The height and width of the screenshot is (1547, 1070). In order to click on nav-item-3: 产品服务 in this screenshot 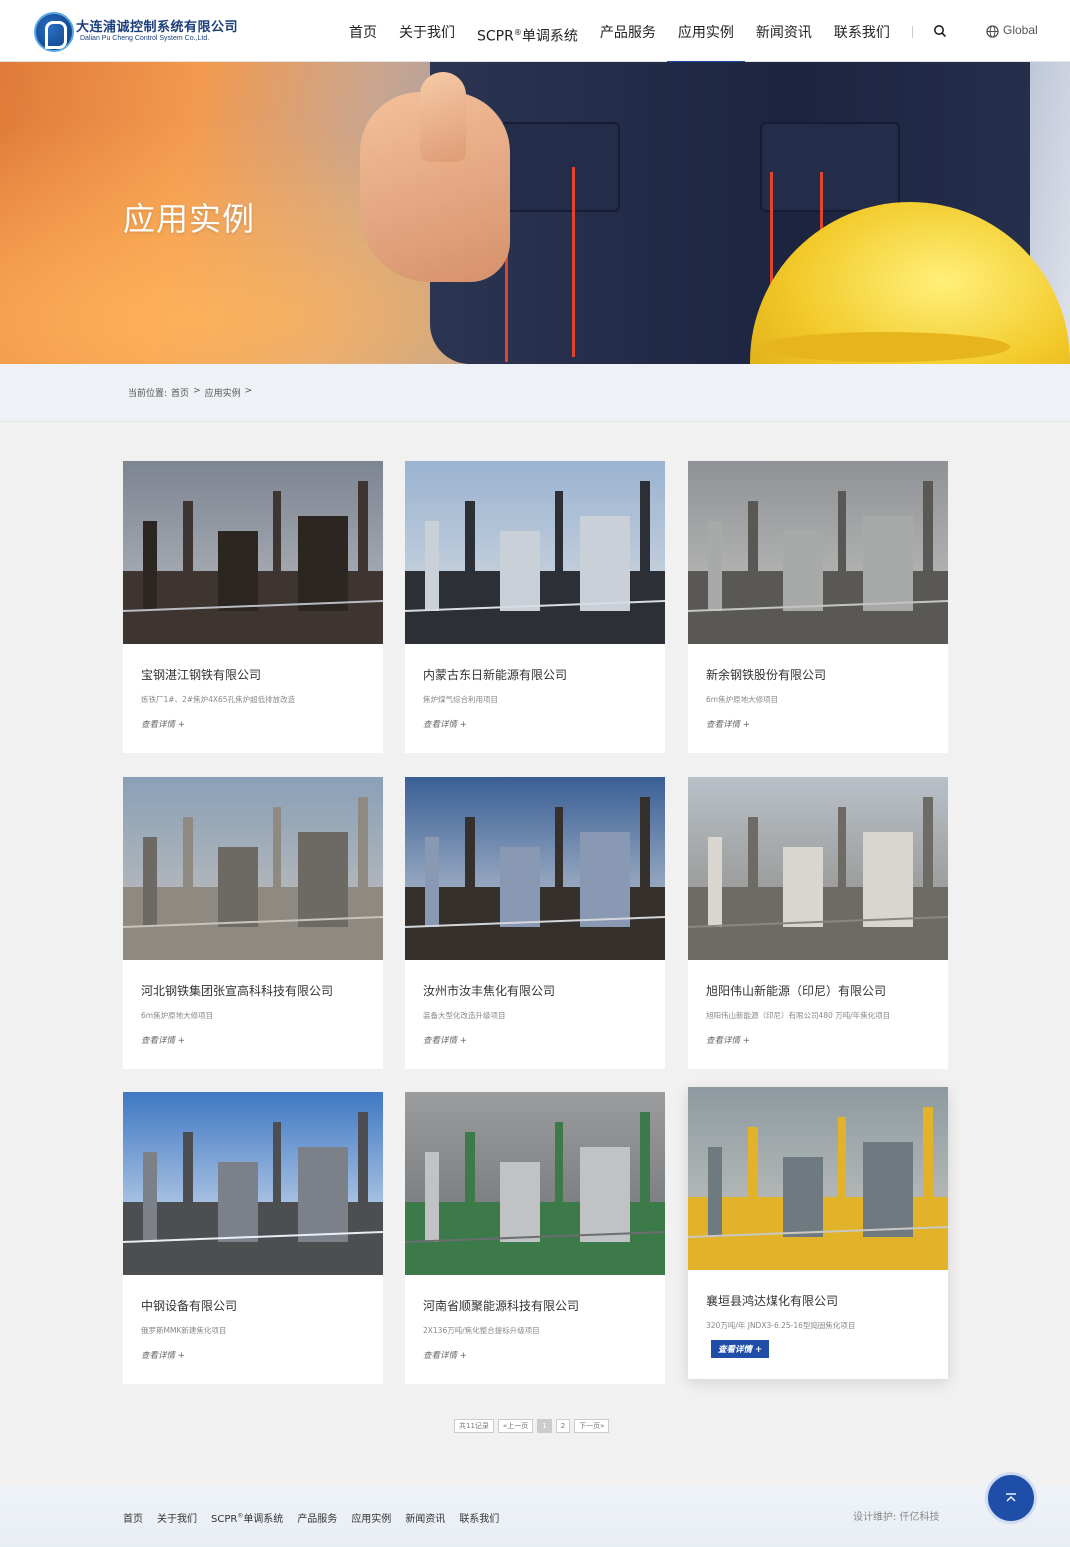, I will do `click(628, 31)`.